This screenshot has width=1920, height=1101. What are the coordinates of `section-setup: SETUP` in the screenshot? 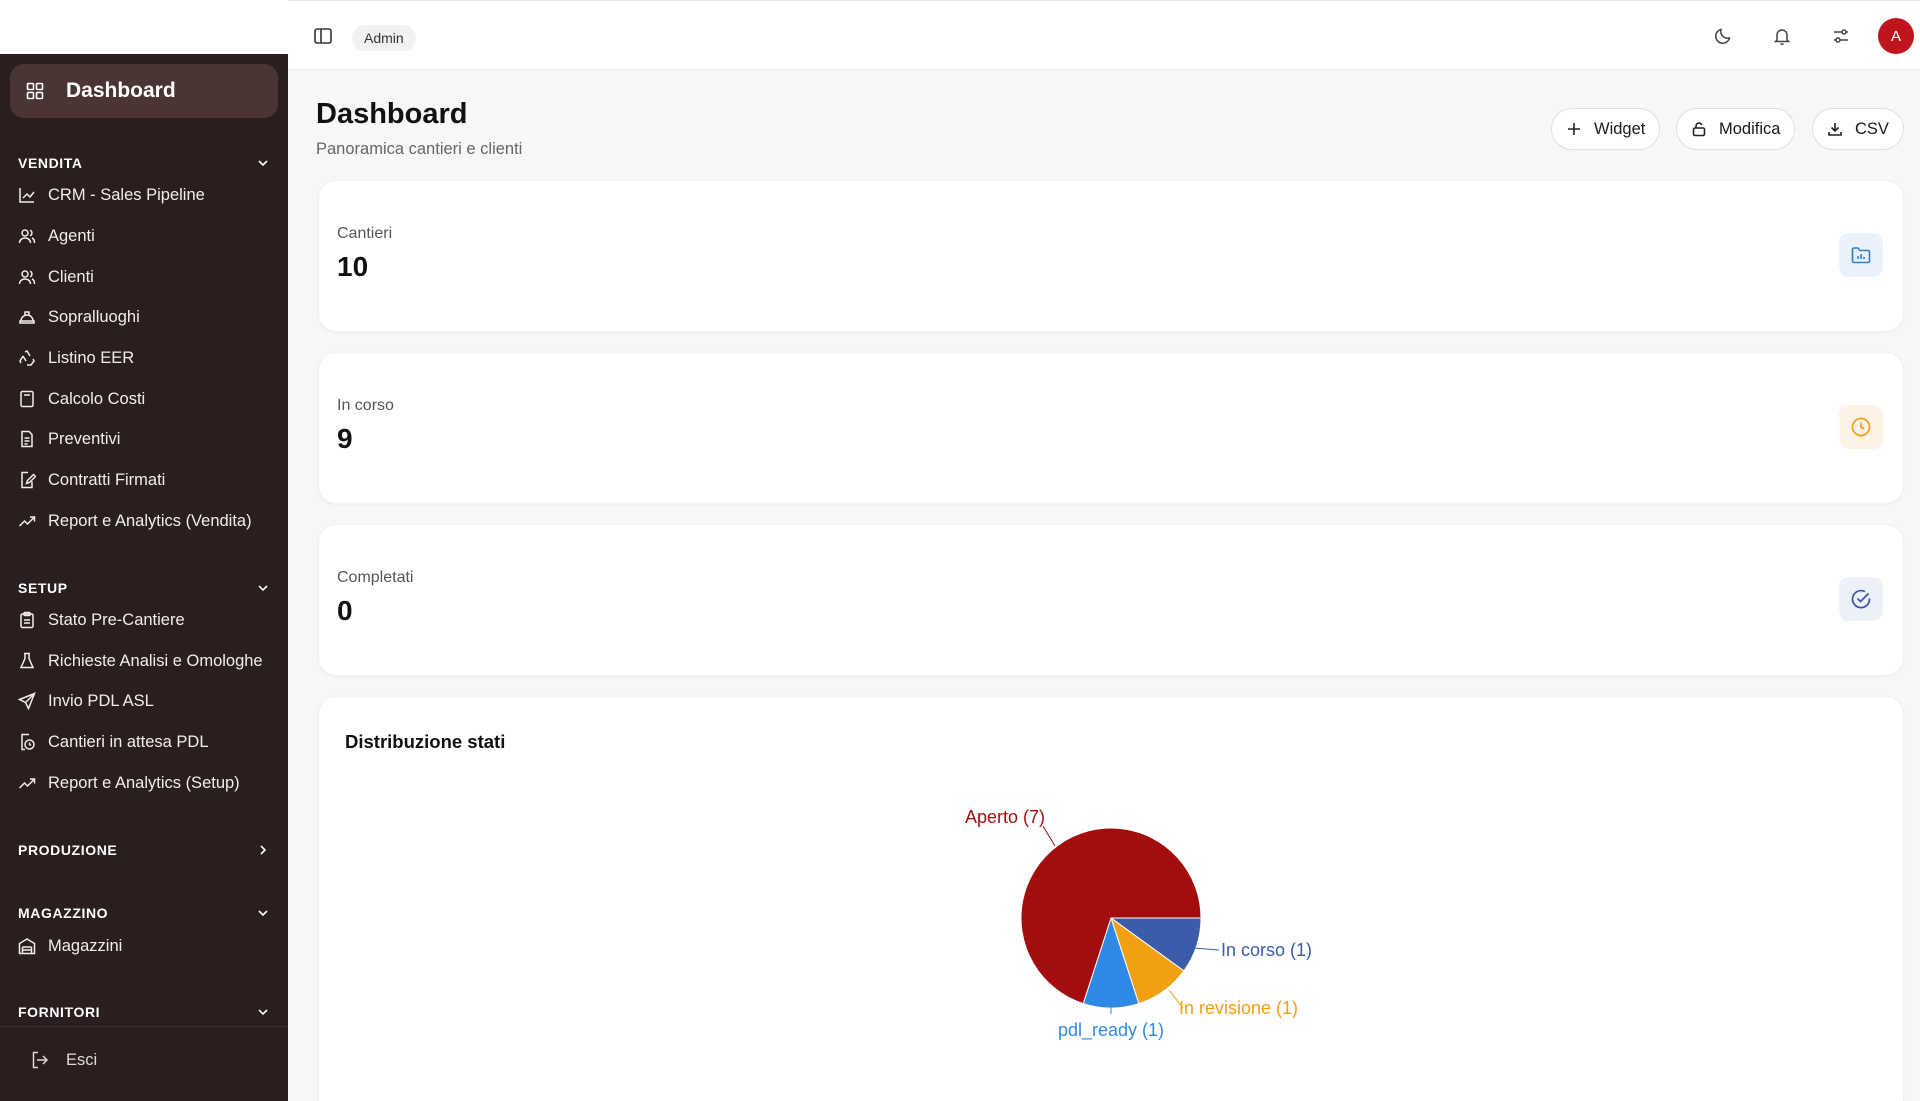 It's located at (144, 588).